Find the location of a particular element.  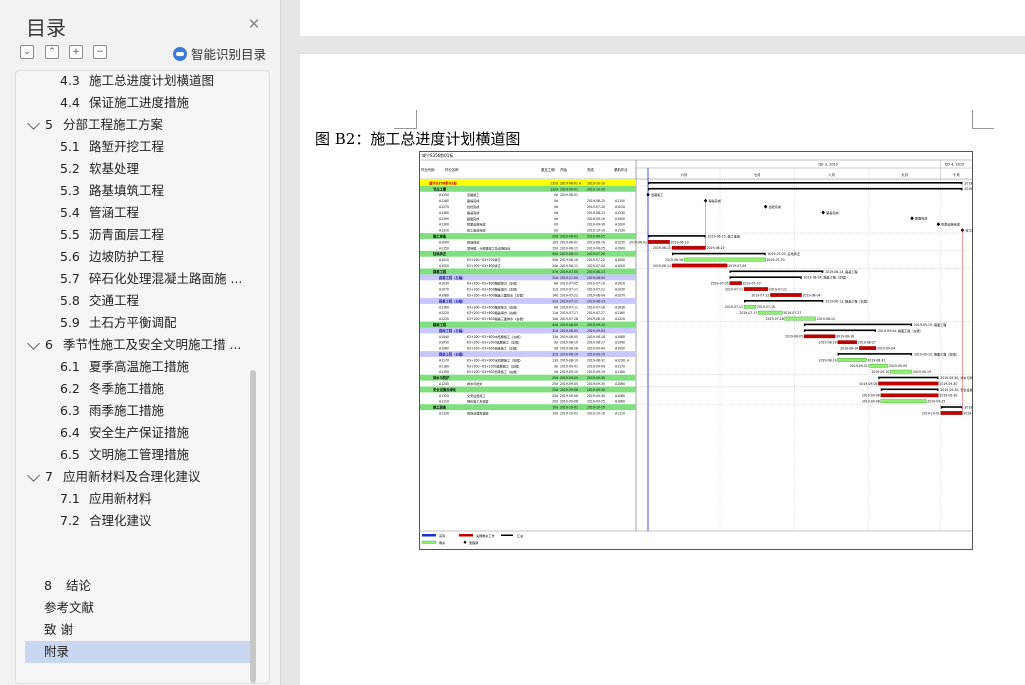

toc-item-number: 7 is located at coordinates (49, 476).